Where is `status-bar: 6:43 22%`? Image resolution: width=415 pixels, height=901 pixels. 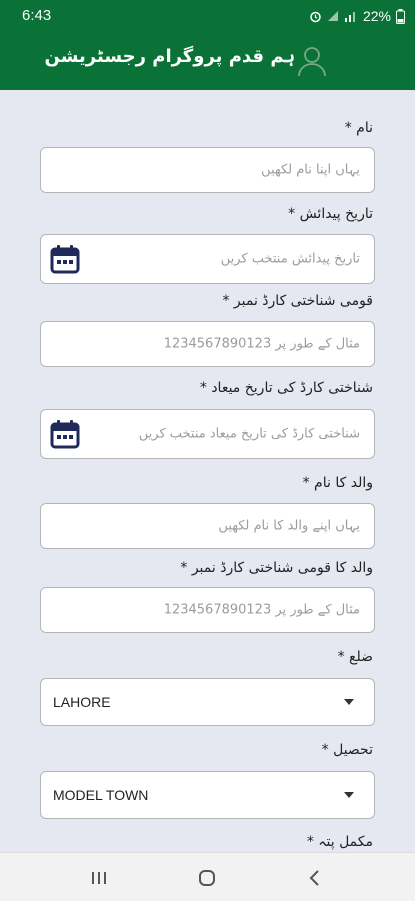 status-bar: 6:43 22% is located at coordinates (207, 16).